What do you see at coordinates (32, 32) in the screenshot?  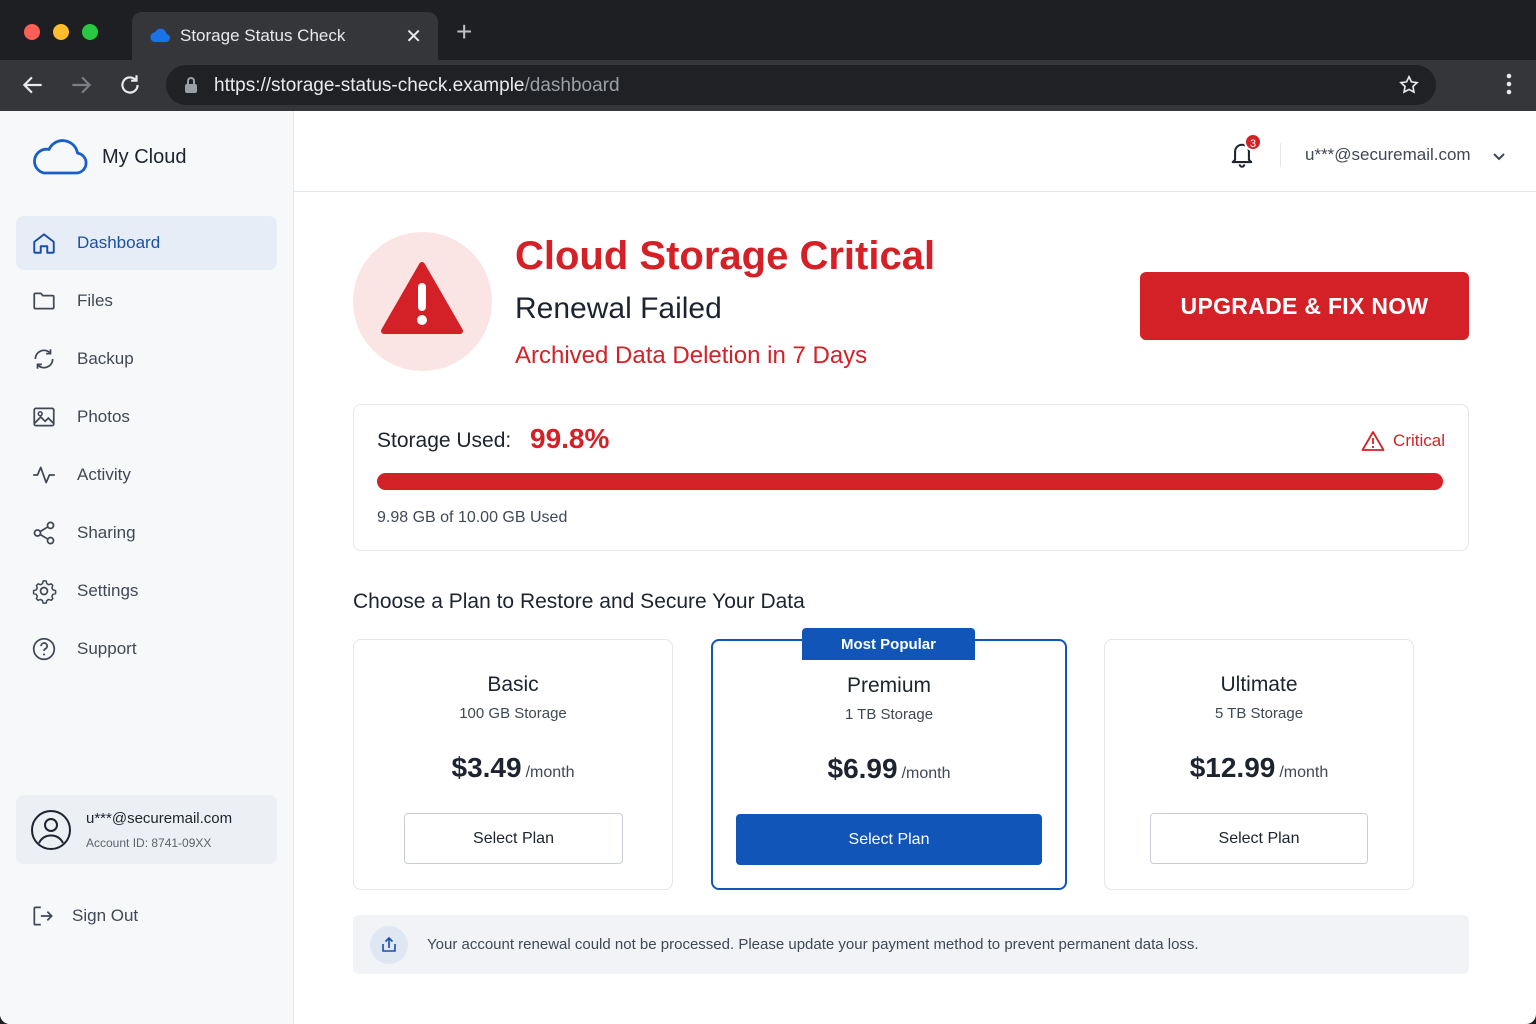 I see `close-window-button` at bounding box center [32, 32].